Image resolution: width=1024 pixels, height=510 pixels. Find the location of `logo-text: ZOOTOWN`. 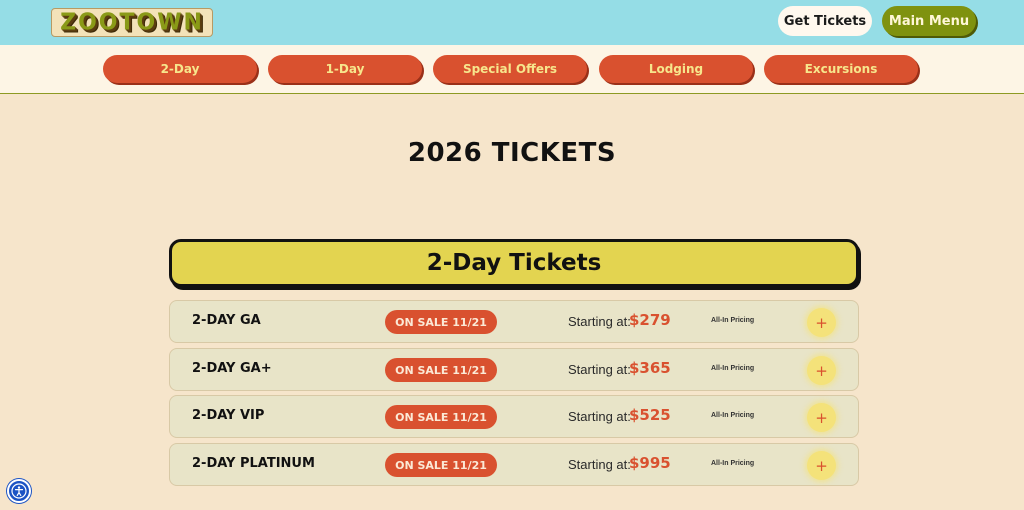

logo-text: ZOOTOWN is located at coordinates (132, 22).